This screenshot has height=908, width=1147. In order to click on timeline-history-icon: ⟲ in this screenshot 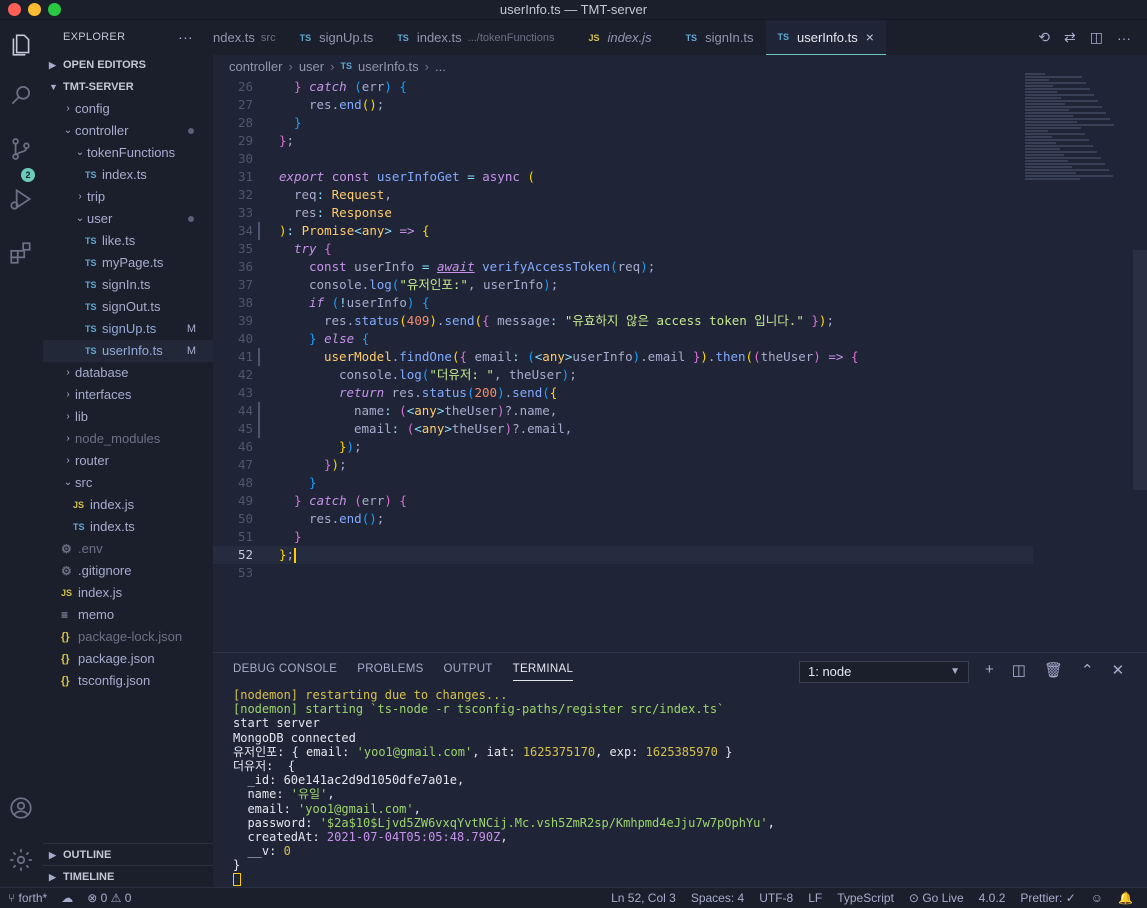, I will do `click(1044, 37)`.